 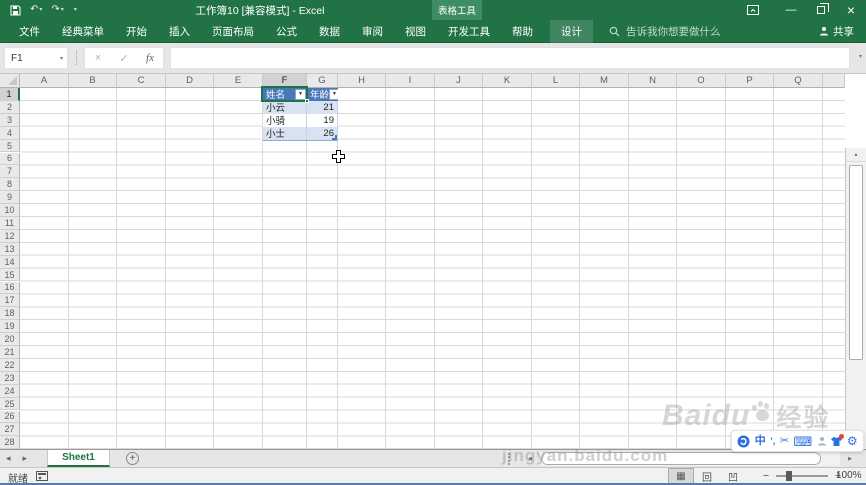 I want to click on tab-data: 数据, so click(x=329, y=31).